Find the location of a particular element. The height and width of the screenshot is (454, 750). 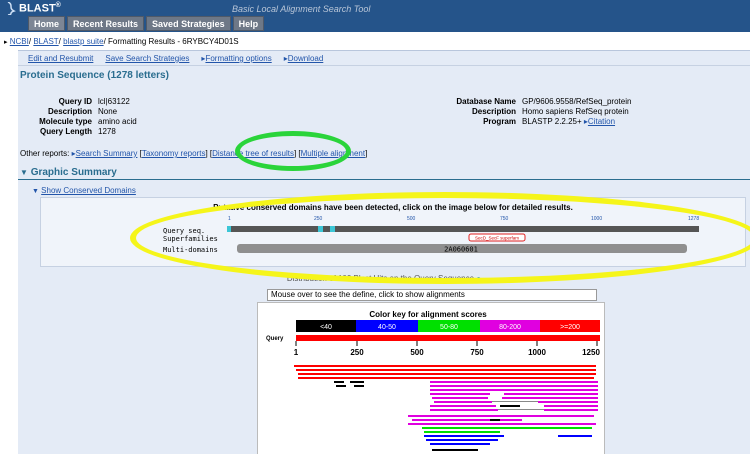

query-id-label: Query ID is located at coordinates (75, 101).